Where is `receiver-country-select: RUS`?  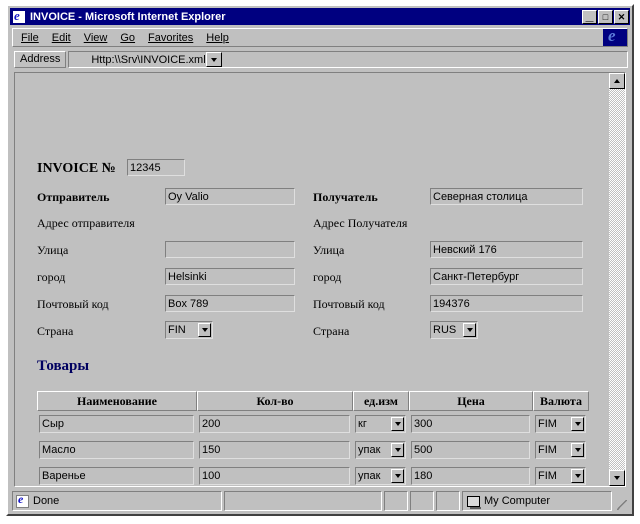
receiver-country-select: RUS is located at coordinates (454, 330).